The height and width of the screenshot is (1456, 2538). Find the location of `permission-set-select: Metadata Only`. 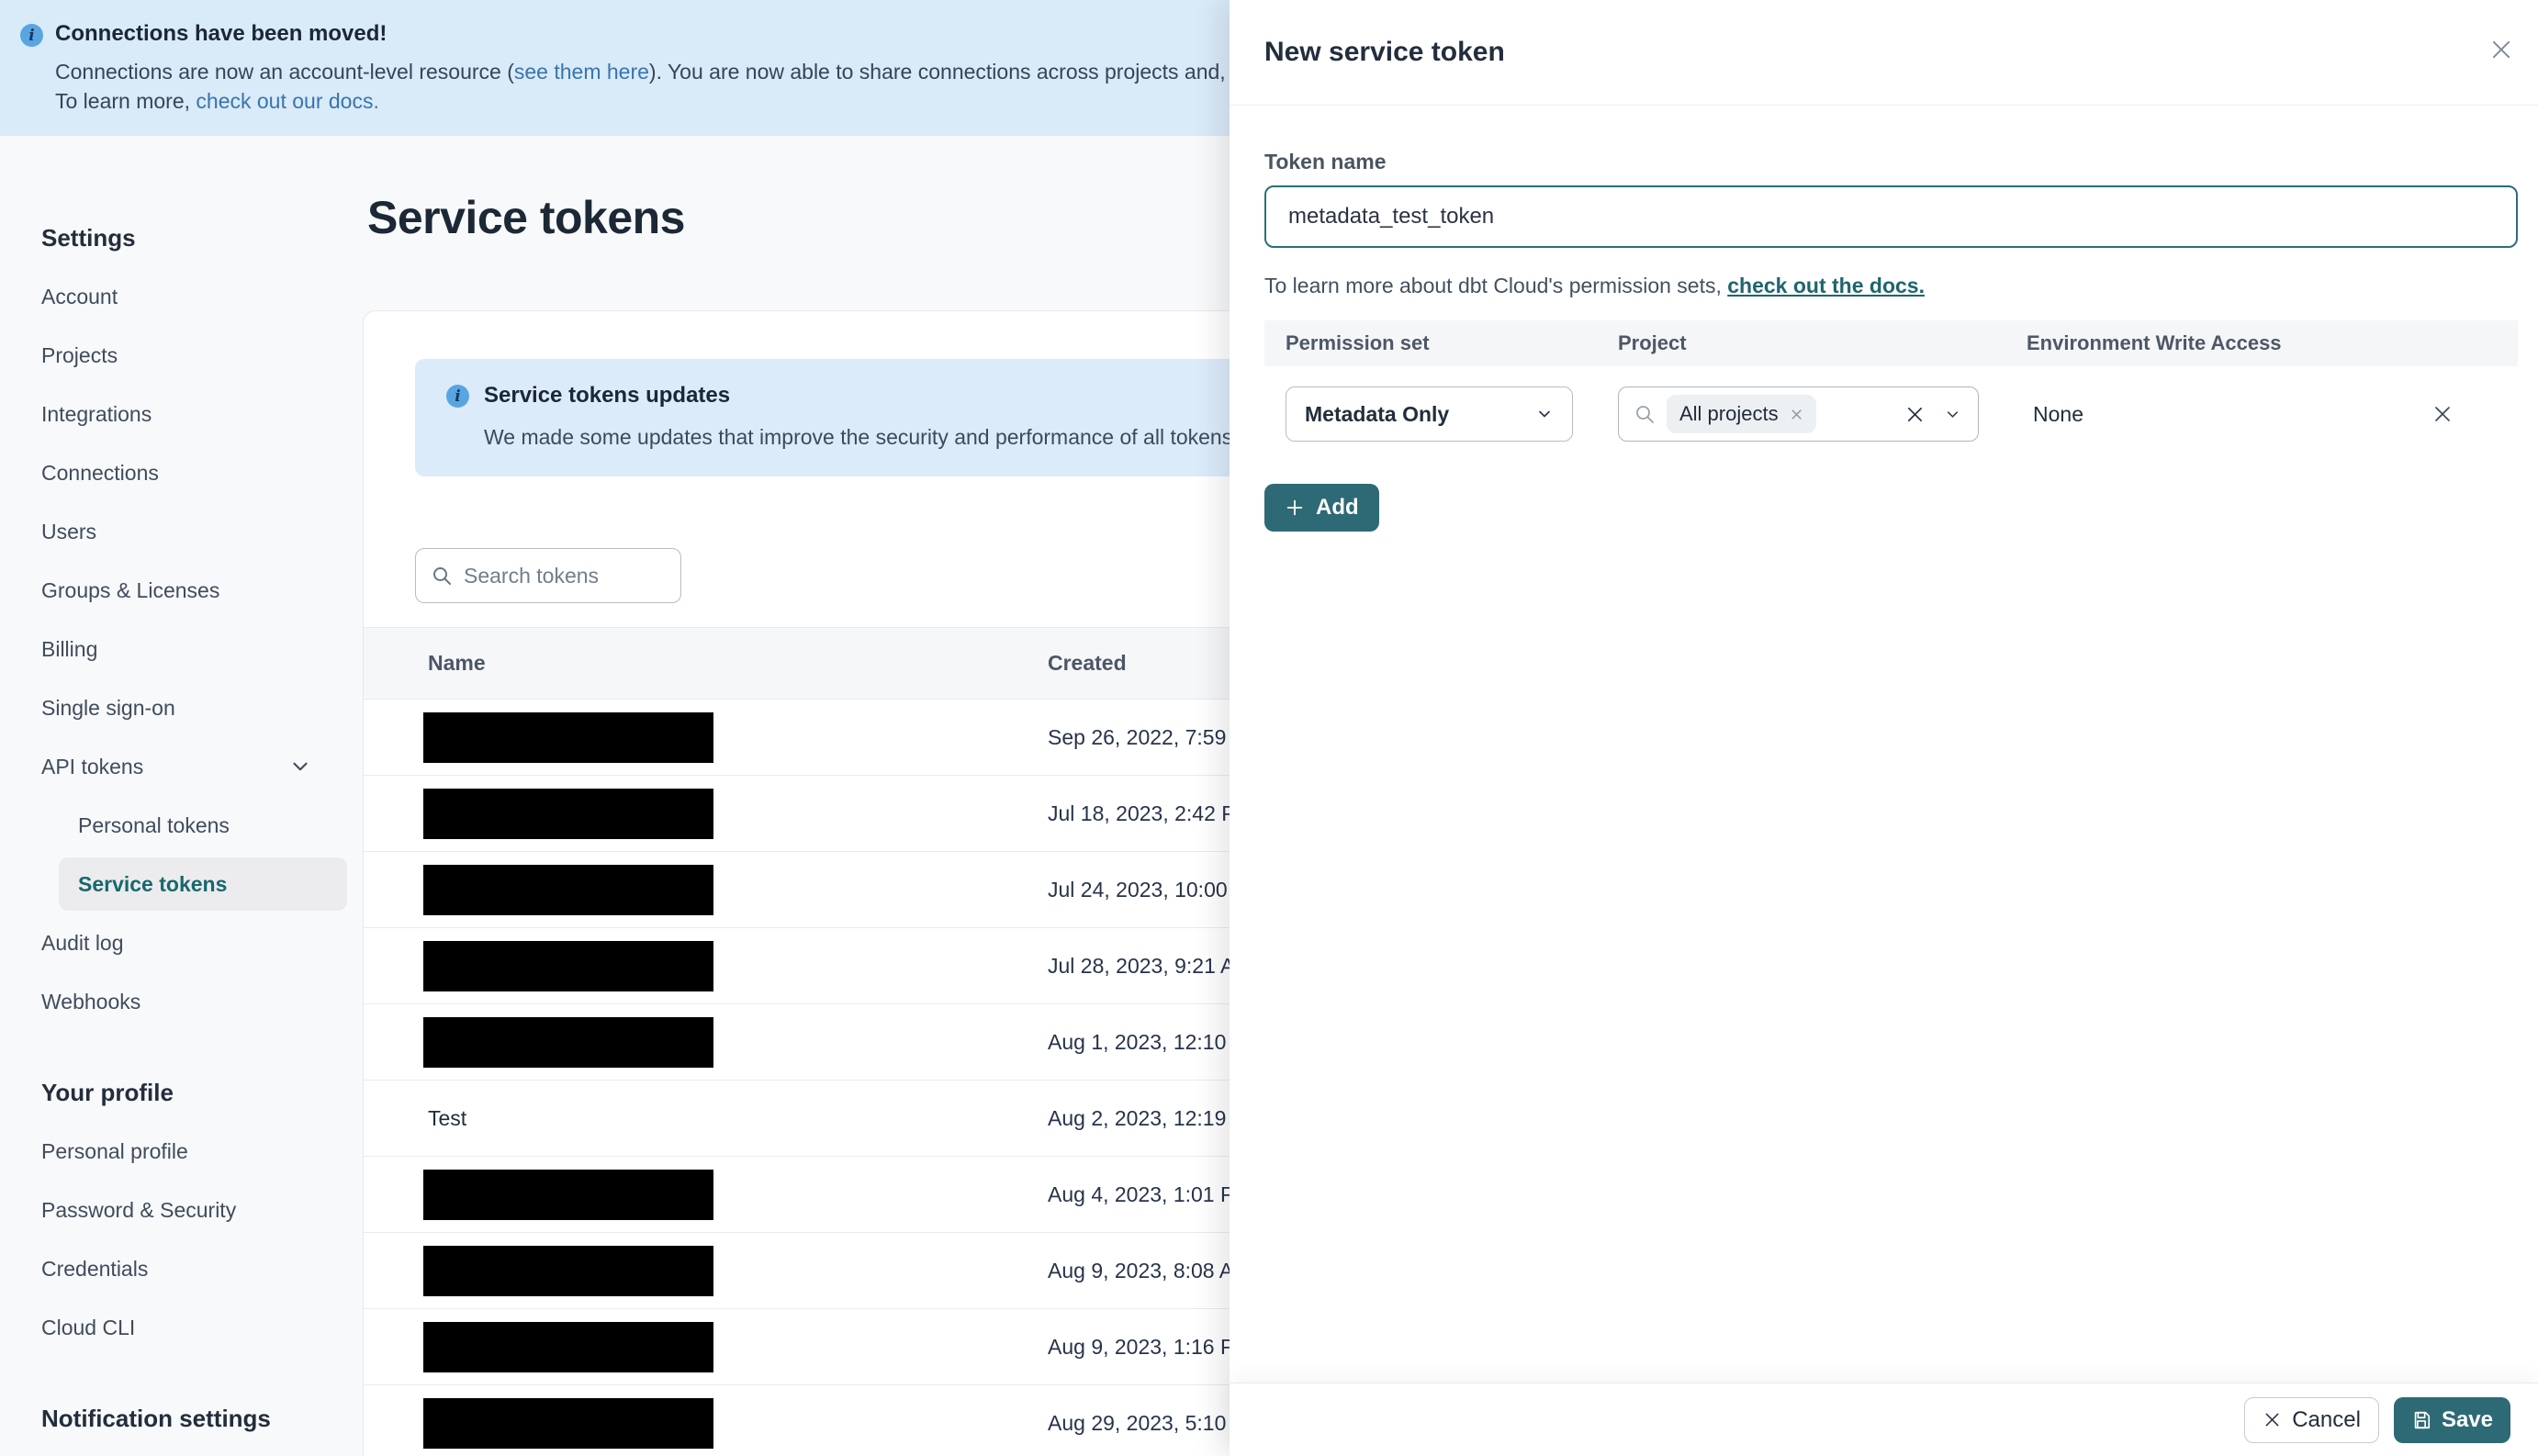

permission-set-select: Metadata Only is located at coordinates (1429, 414).